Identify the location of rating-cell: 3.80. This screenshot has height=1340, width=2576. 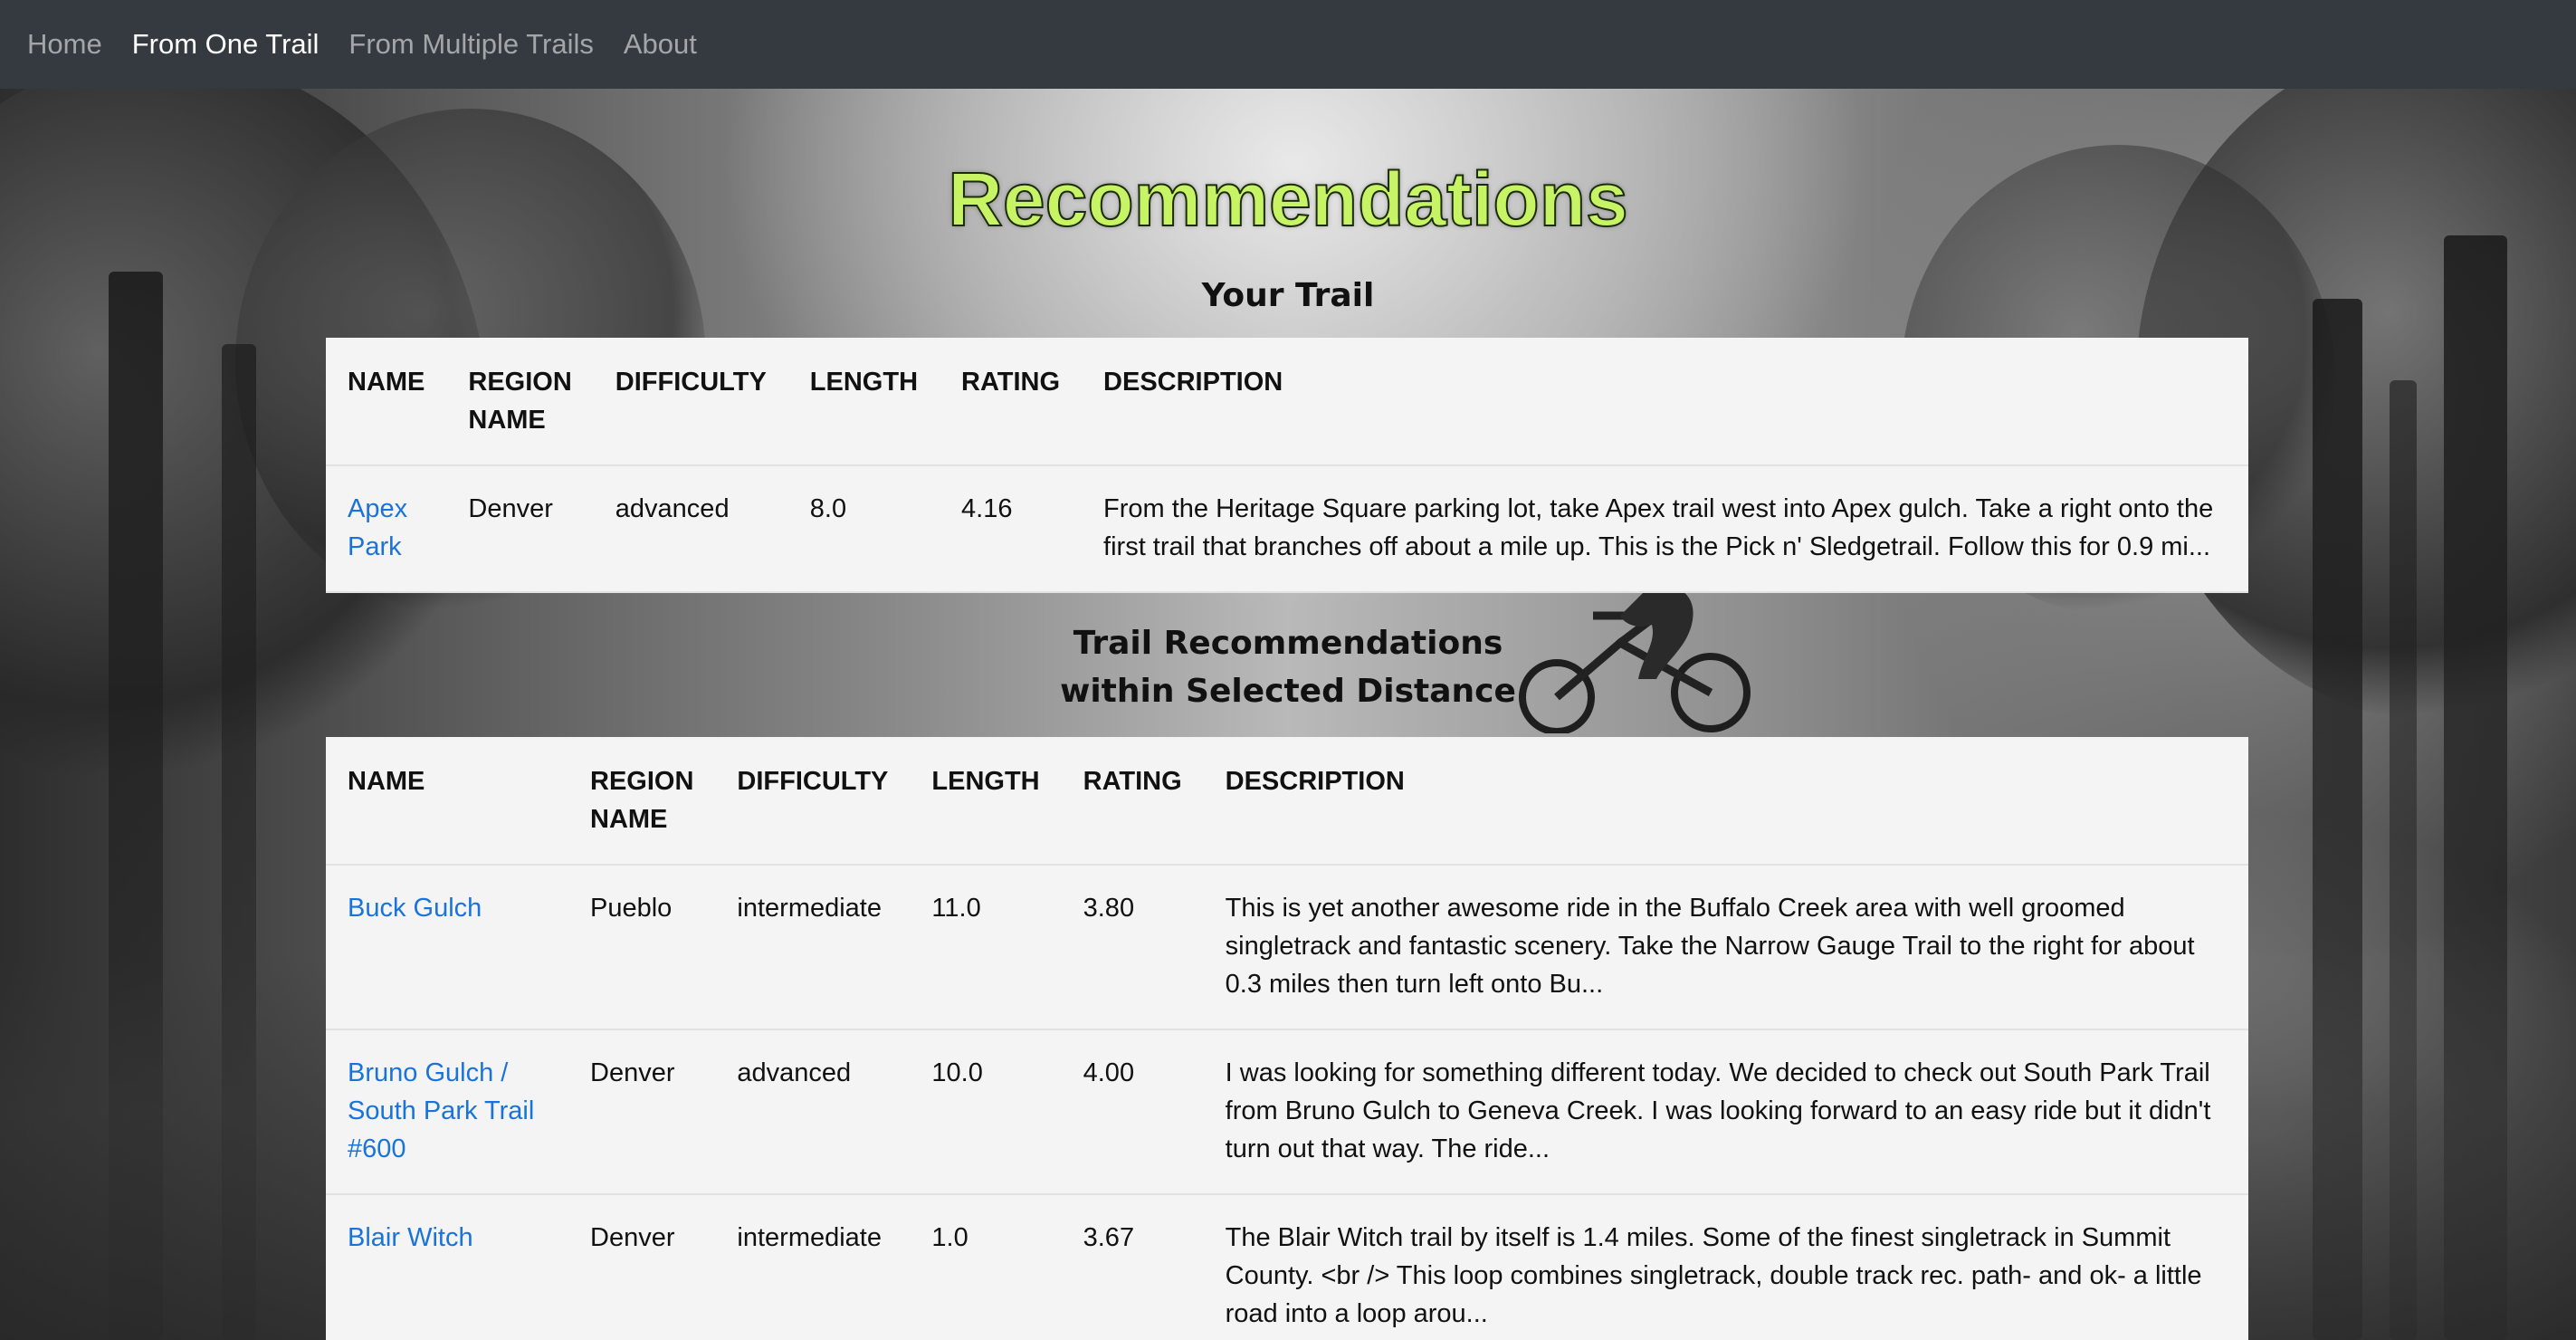
(1133, 947).